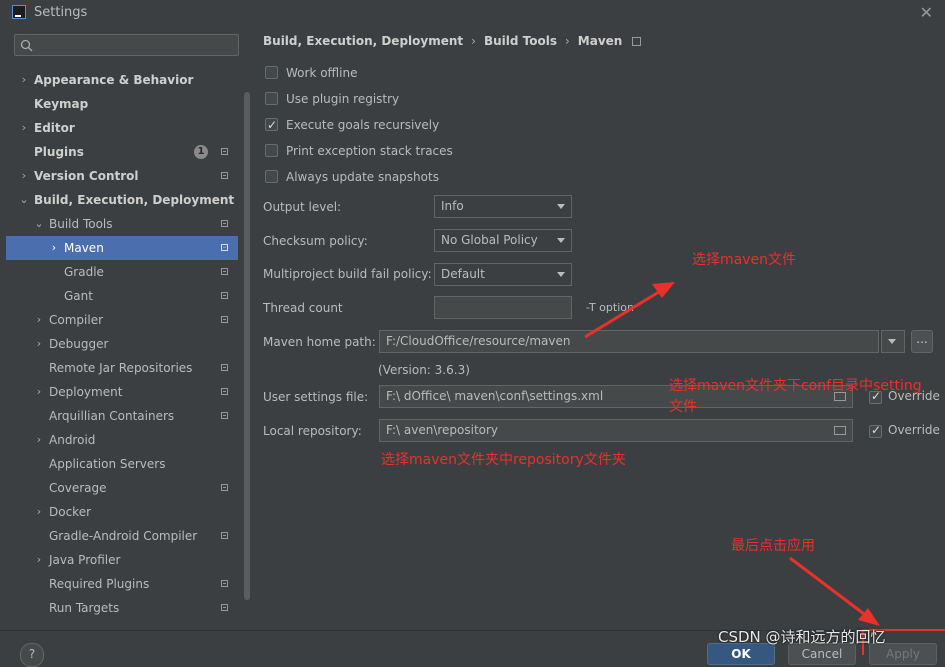 The height and width of the screenshot is (667, 945). I want to click on sidebar-item-coverage: Coverage, so click(122, 488).